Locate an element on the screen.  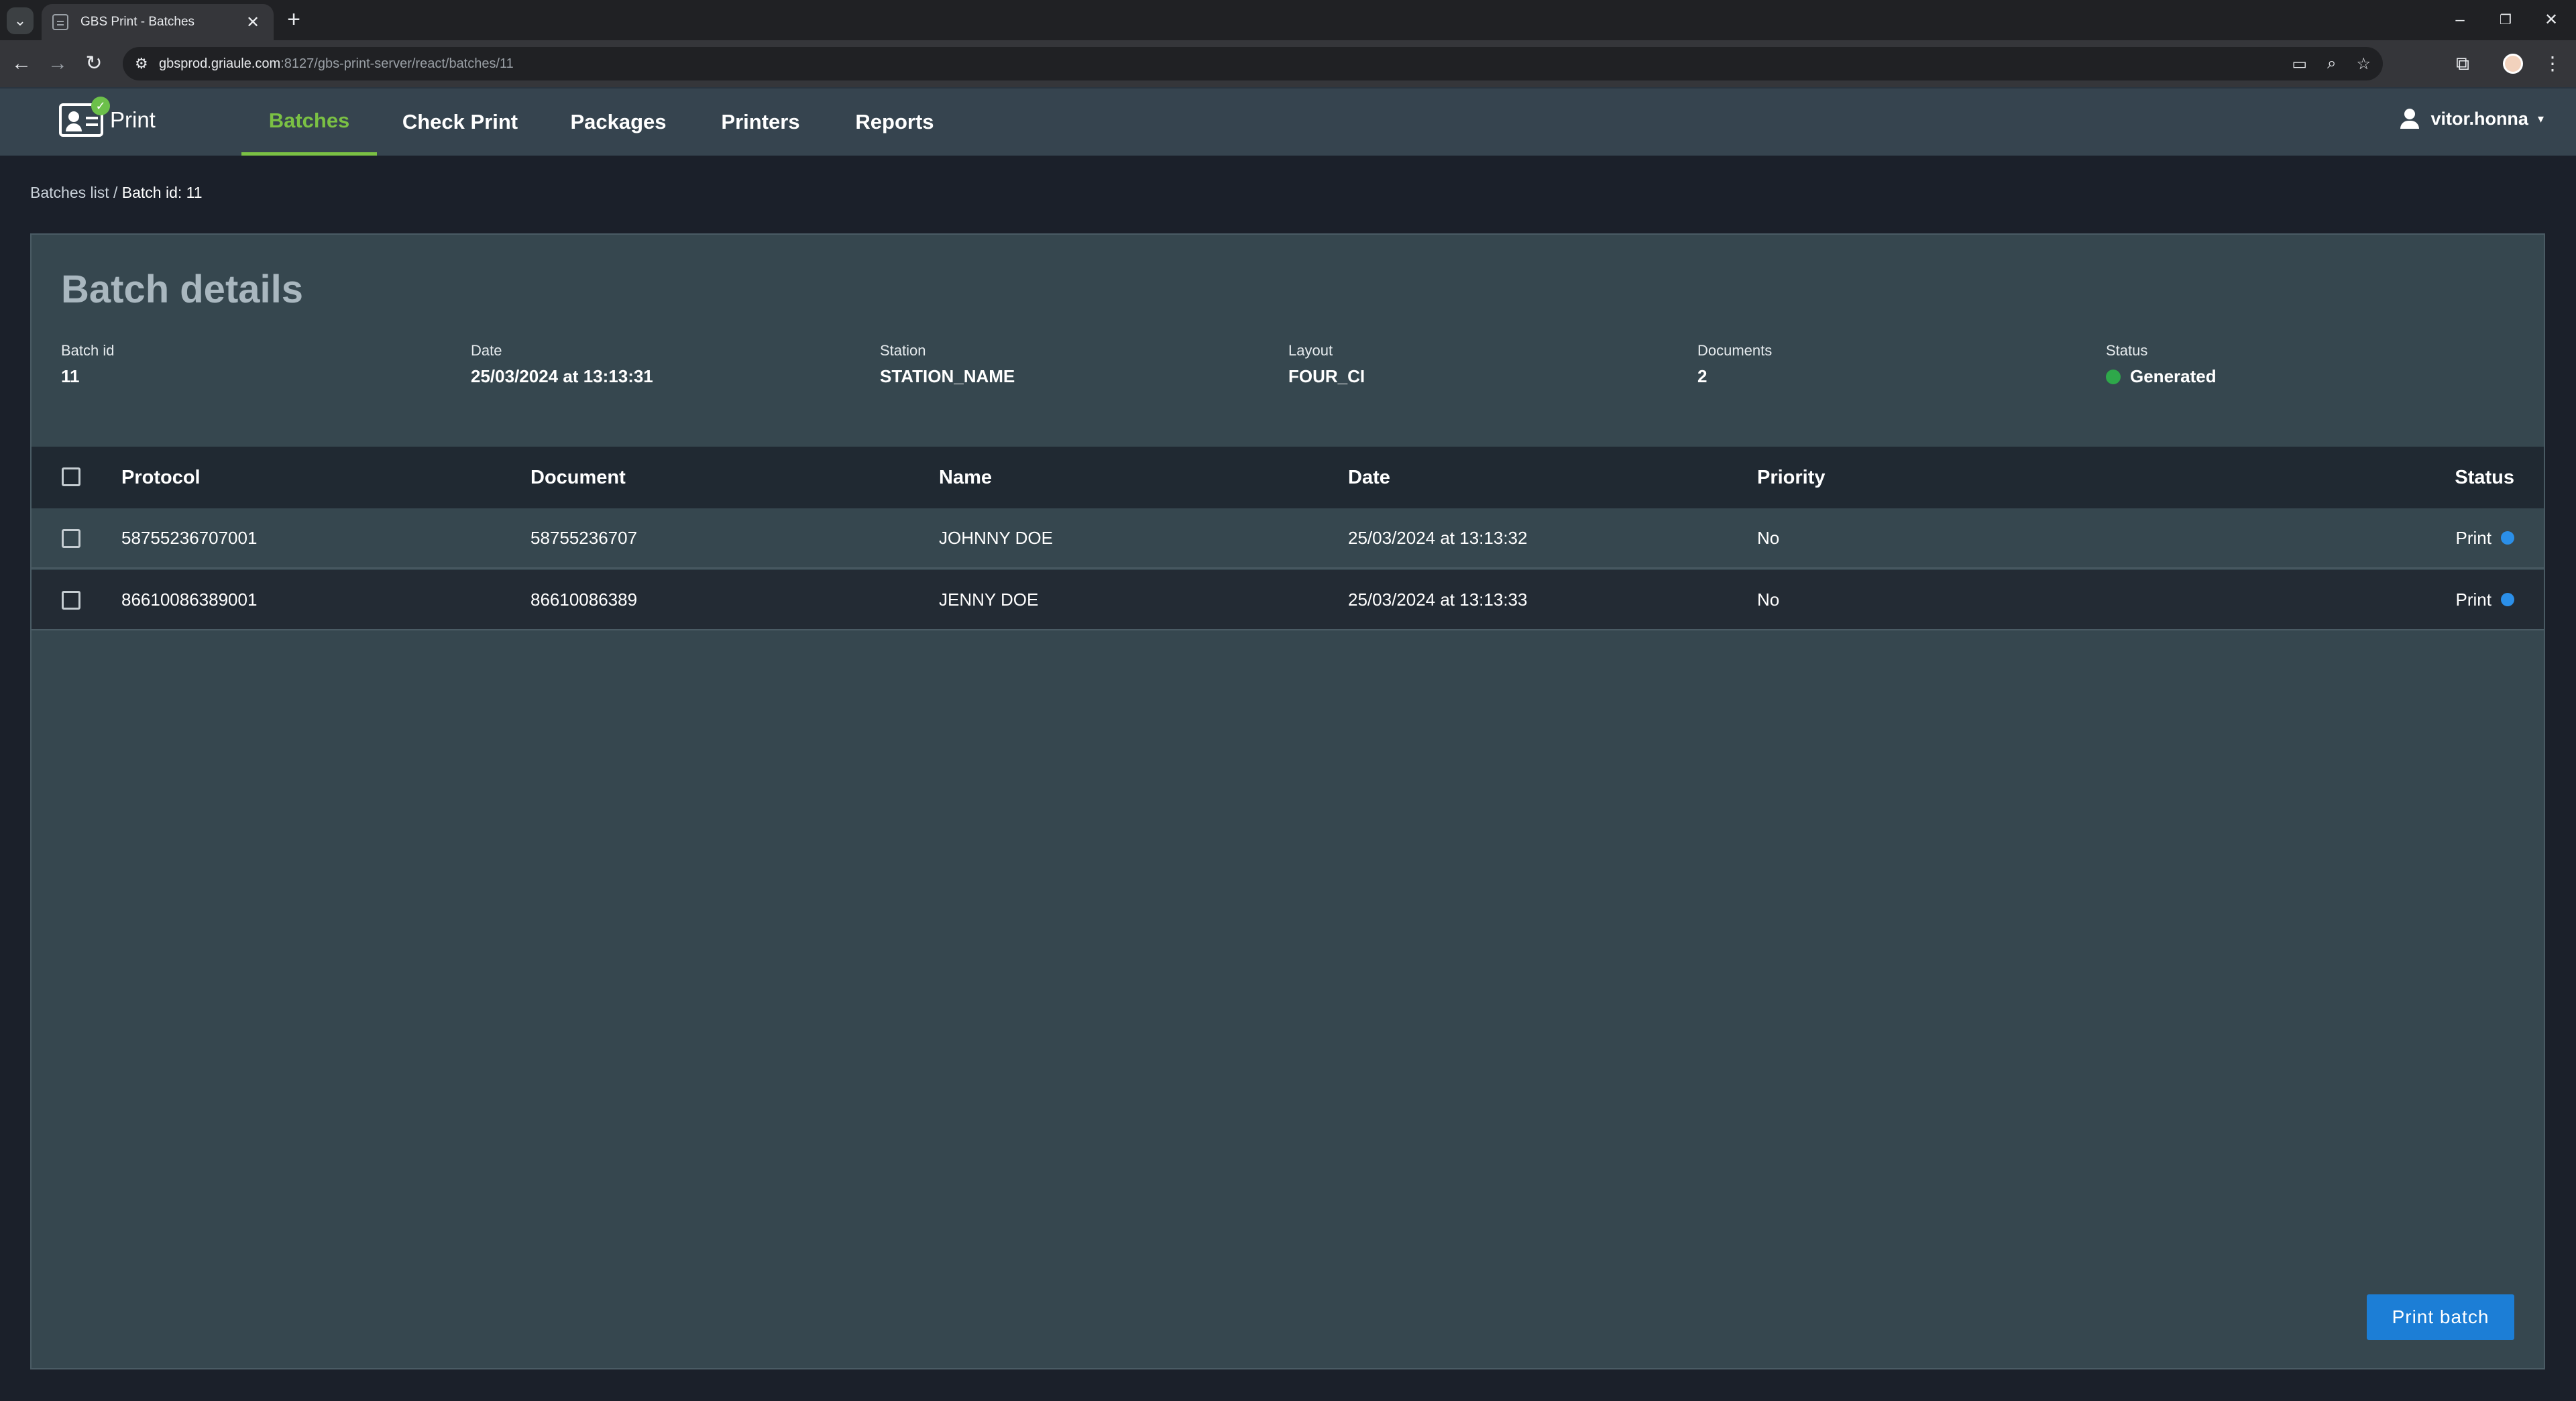
tab-favicon-icon is located at coordinates (60, 22).